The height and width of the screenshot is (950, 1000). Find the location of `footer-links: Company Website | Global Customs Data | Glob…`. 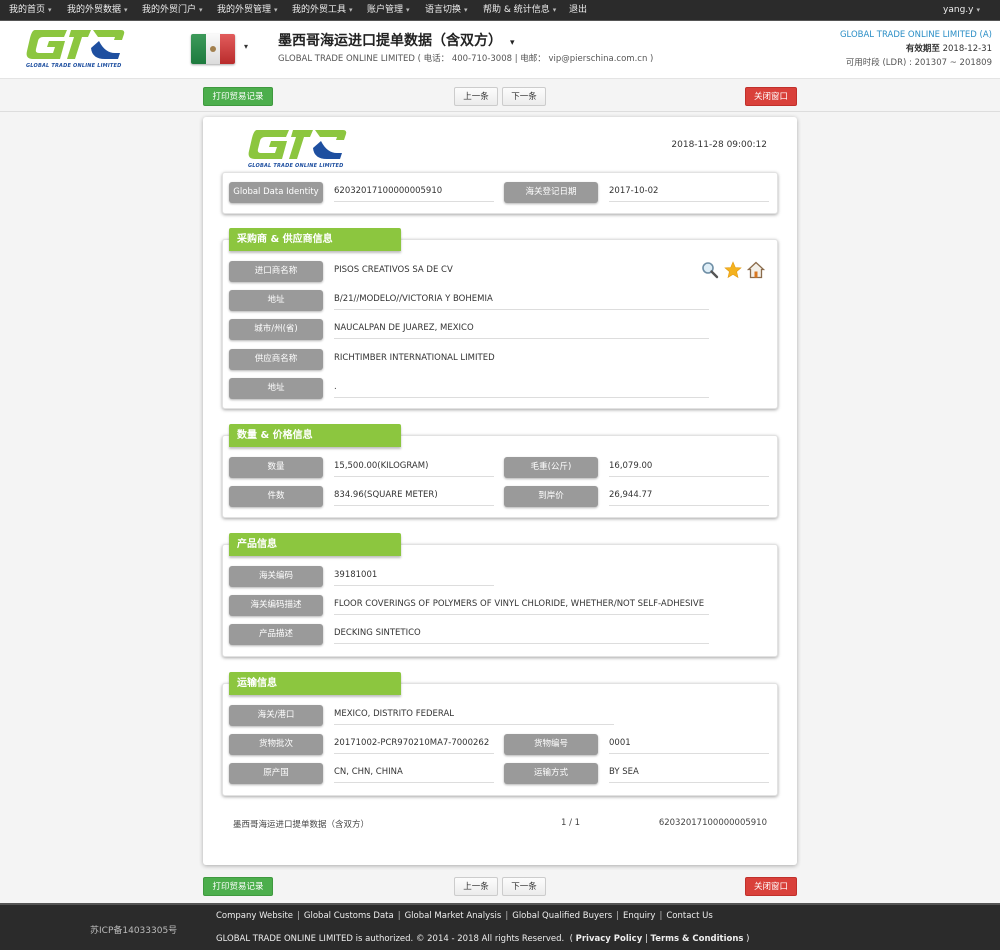

footer-links: Company Website | Global Customs Data | Glob… is located at coordinates (464, 916).